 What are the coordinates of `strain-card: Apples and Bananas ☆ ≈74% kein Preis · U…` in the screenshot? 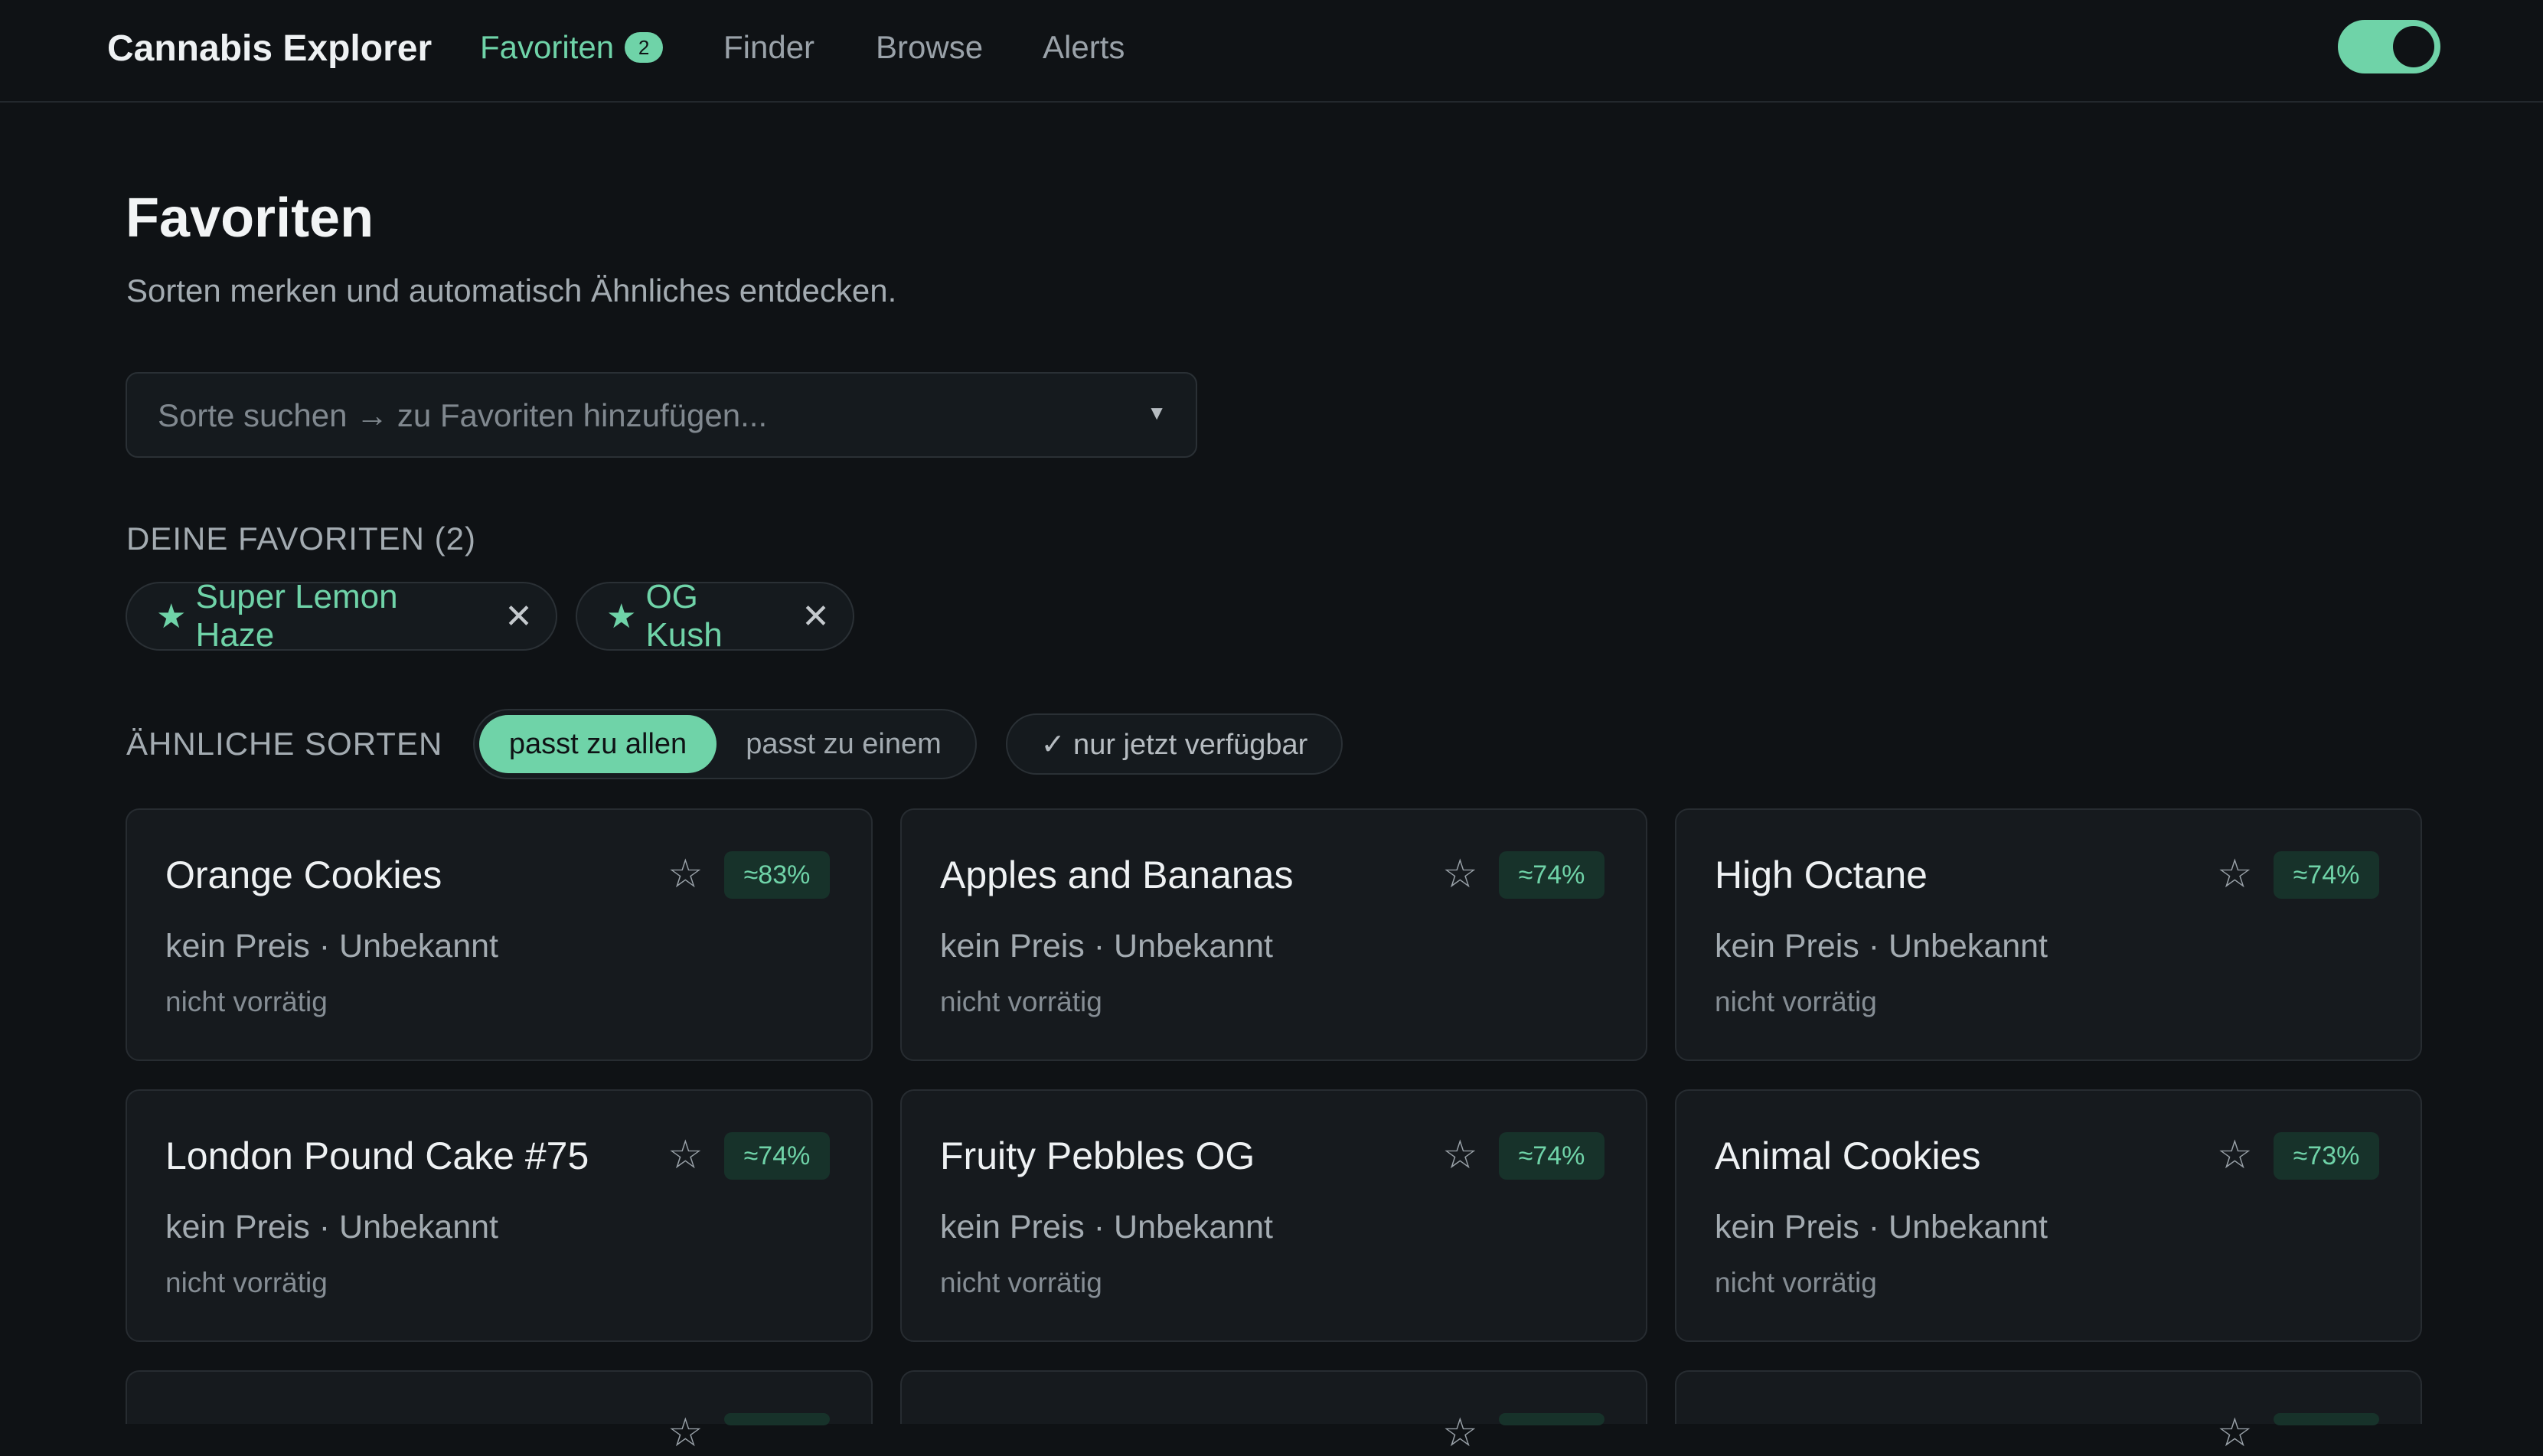 It's located at (1273, 934).